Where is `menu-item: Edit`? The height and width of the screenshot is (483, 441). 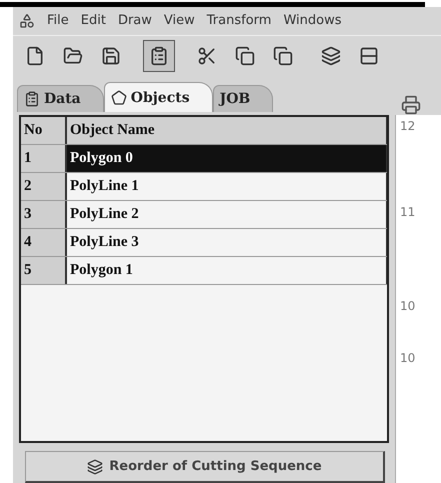 menu-item: Edit is located at coordinates (93, 20).